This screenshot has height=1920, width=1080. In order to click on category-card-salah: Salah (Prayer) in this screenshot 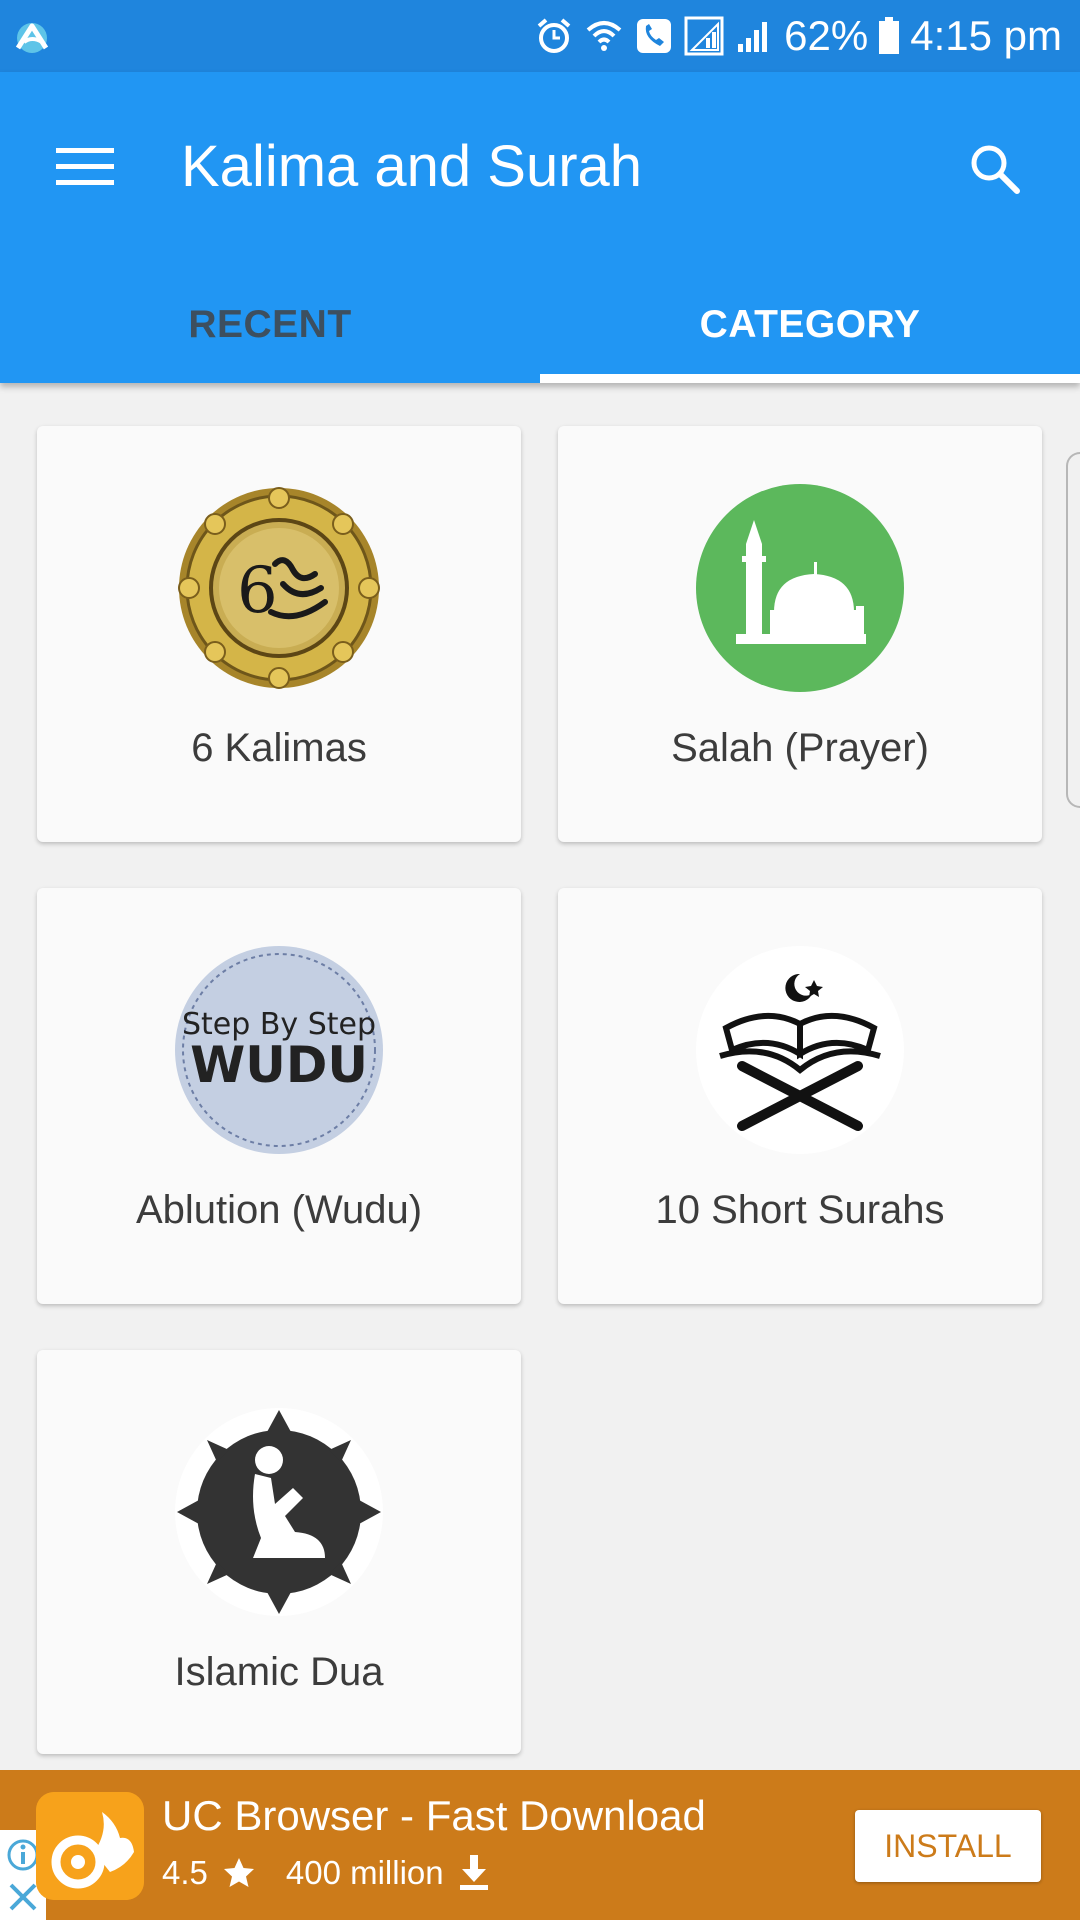, I will do `click(800, 634)`.